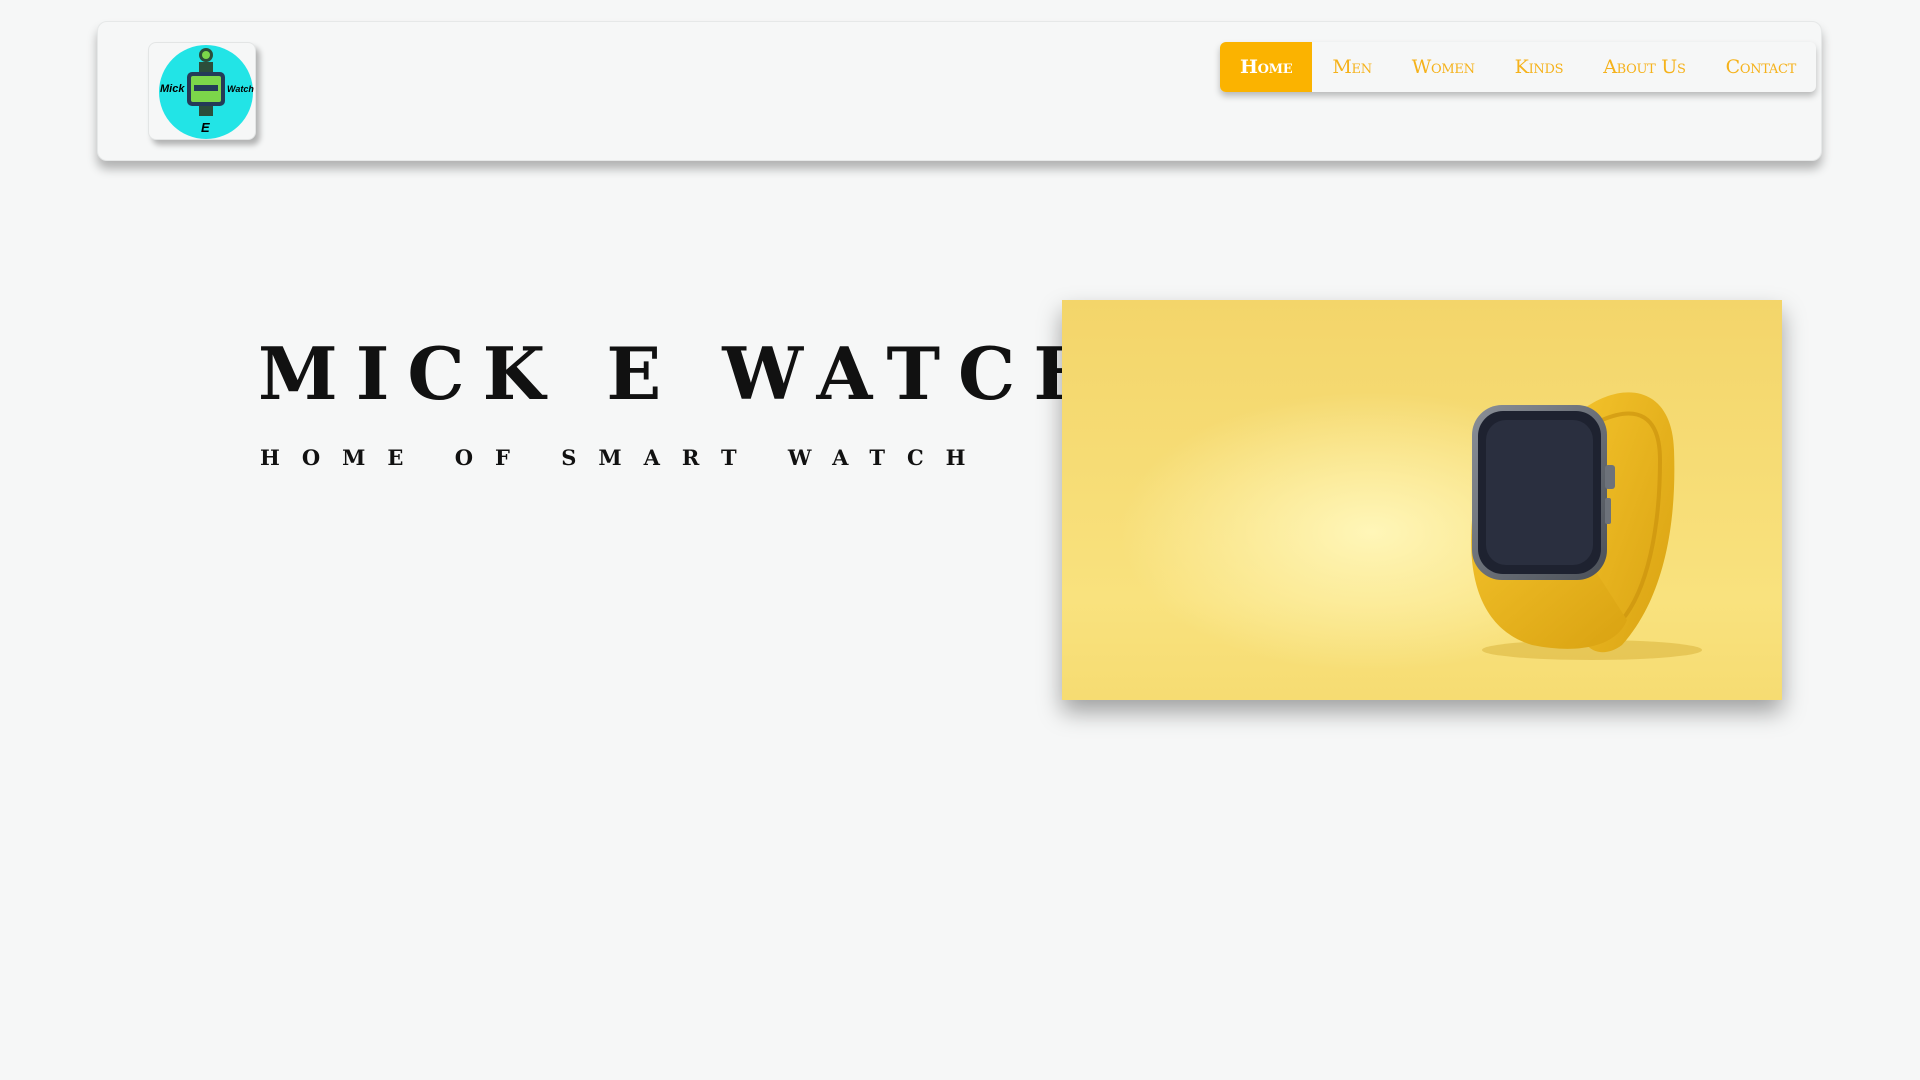 The image size is (1920, 1080). I want to click on logo-text-right: Watch, so click(240, 89).